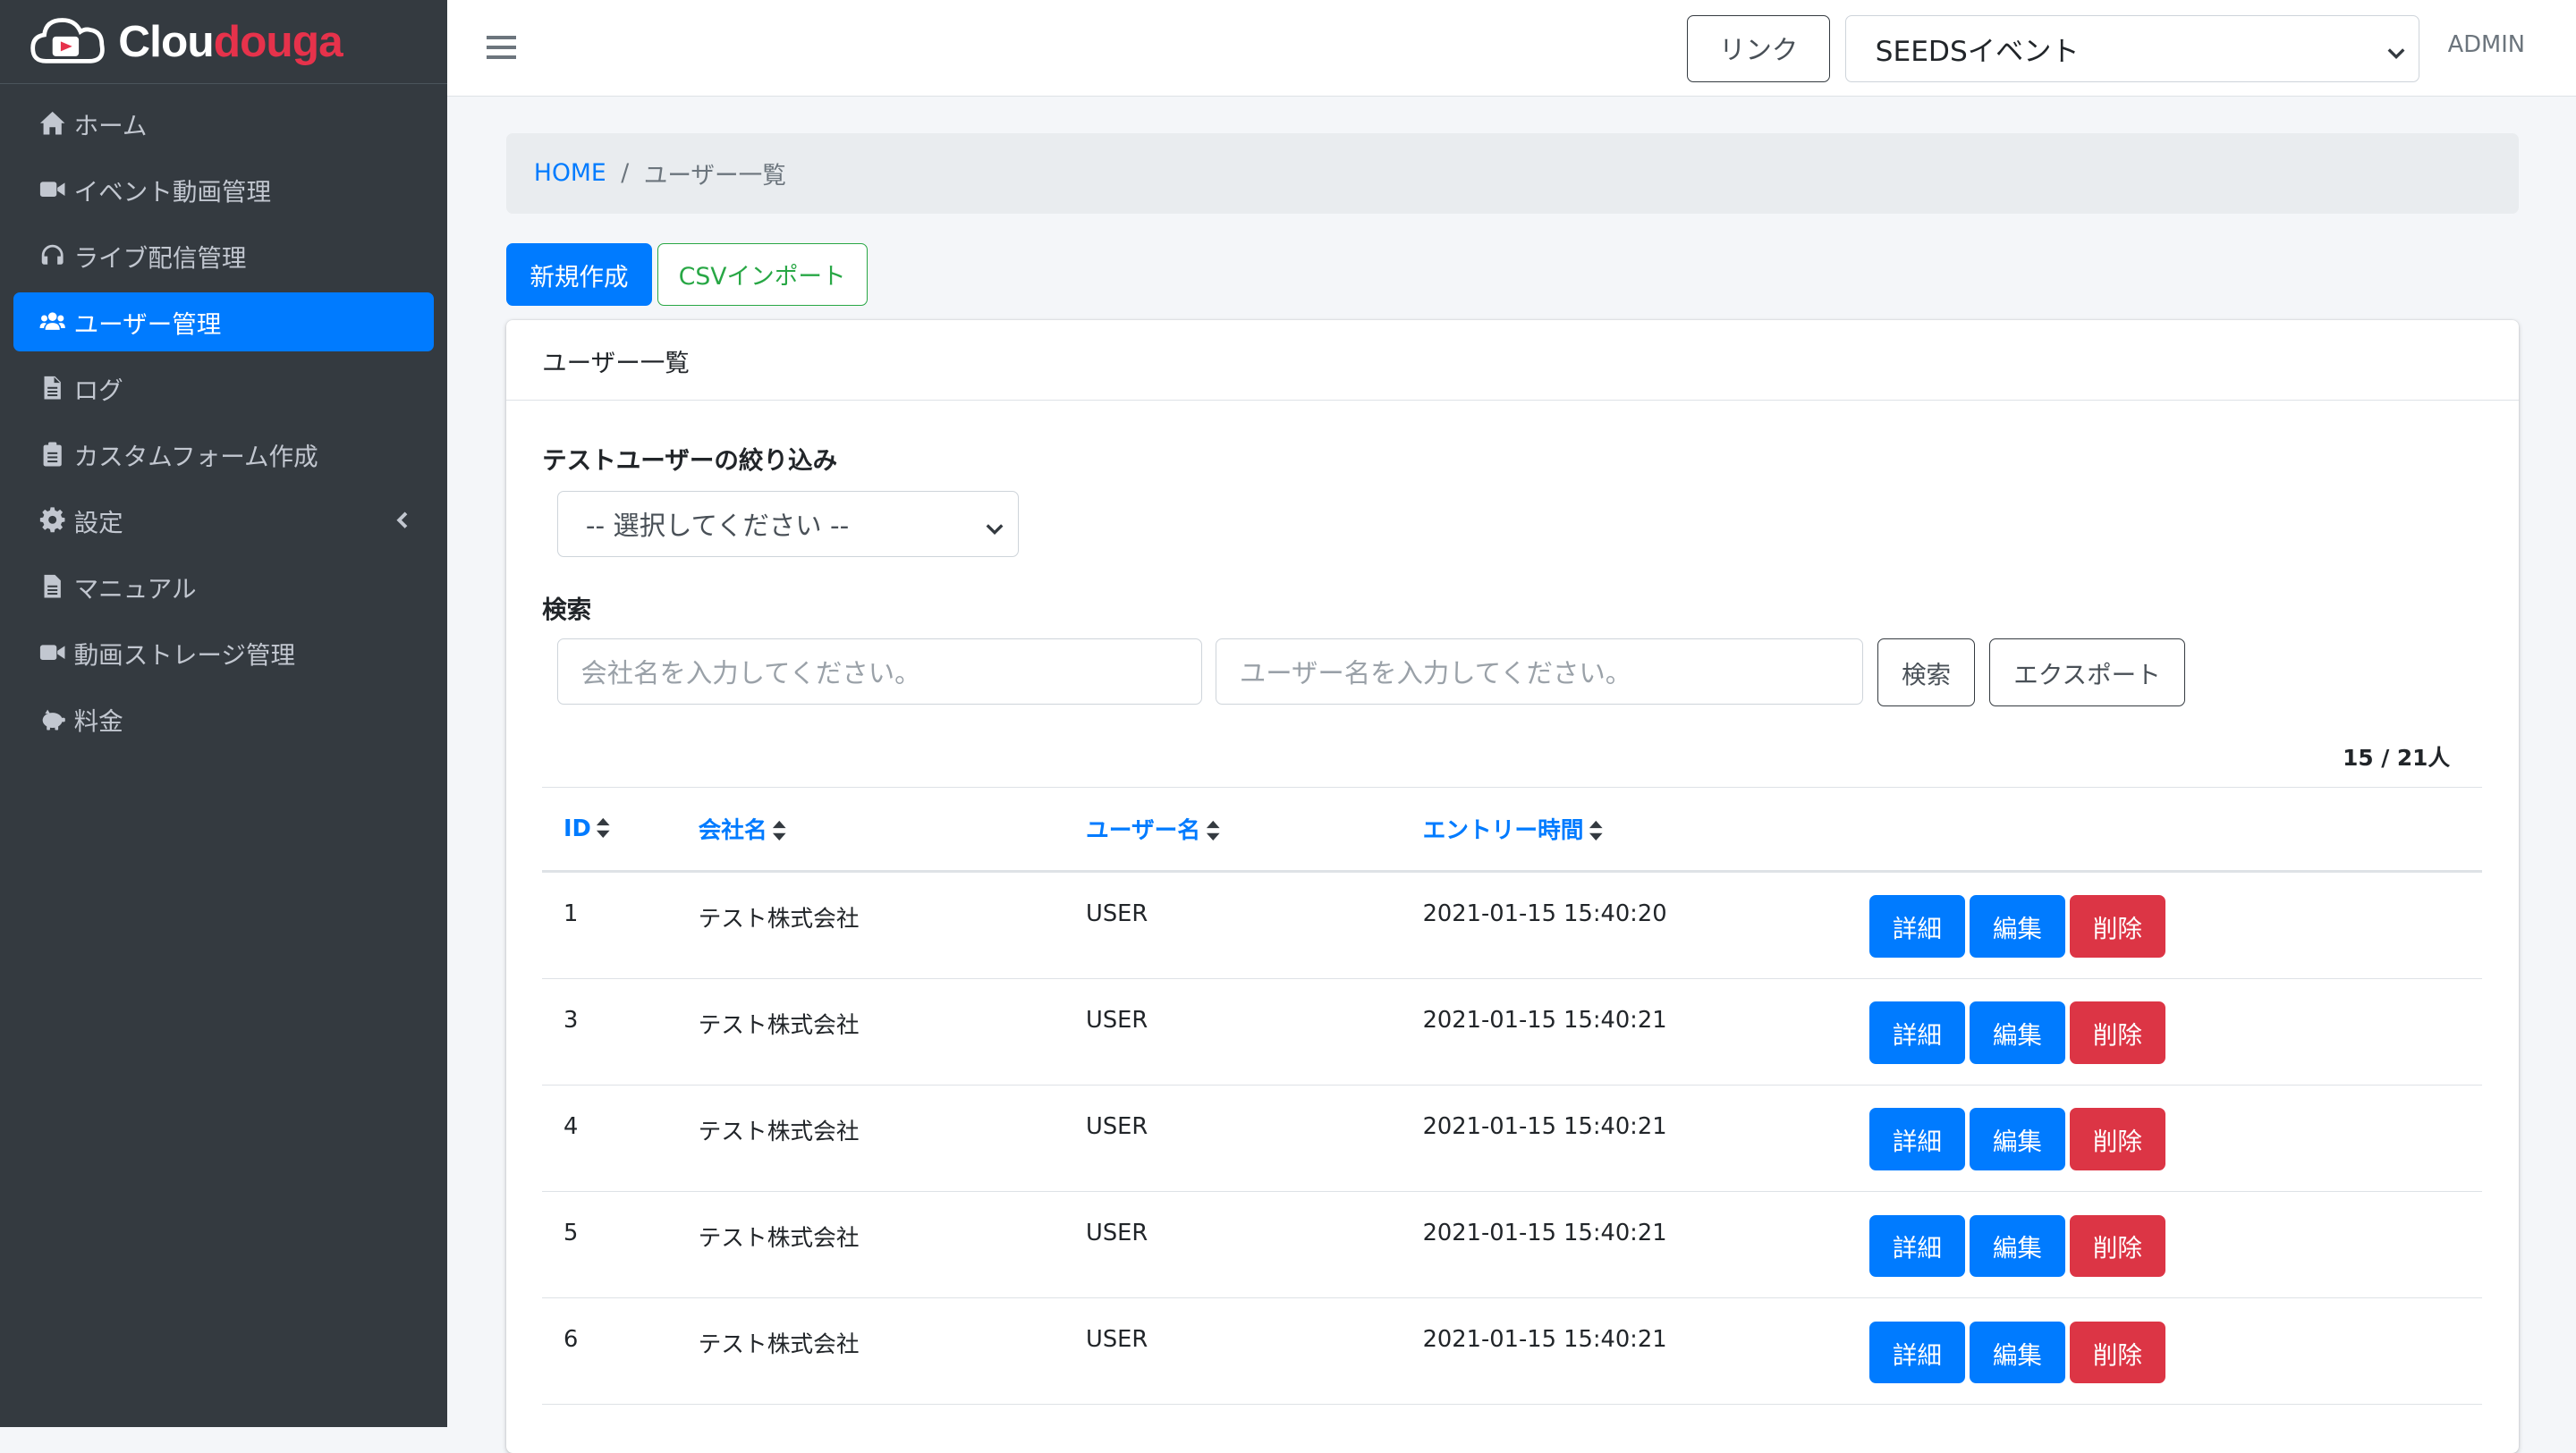 This screenshot has height=1453, width=2576. I want to click on sidebar-item-users: ユーザー管理, so click(223, 321).